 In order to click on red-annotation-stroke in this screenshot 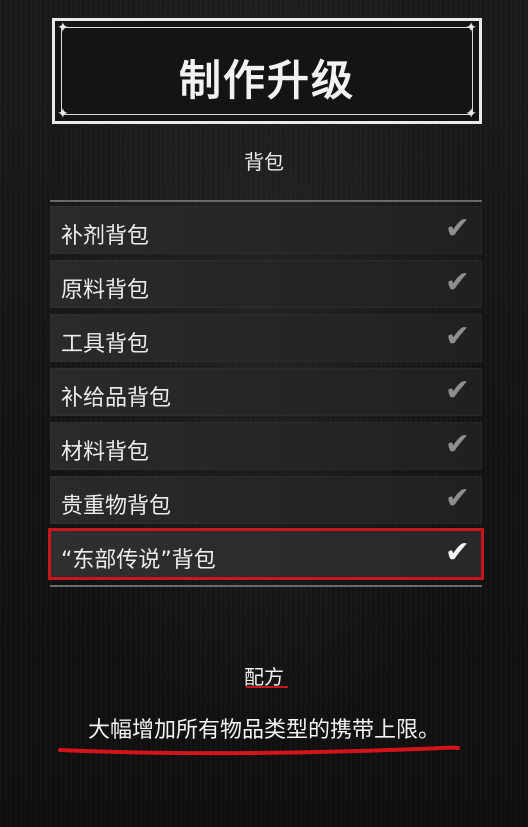, I will do `click(259, 750)`.